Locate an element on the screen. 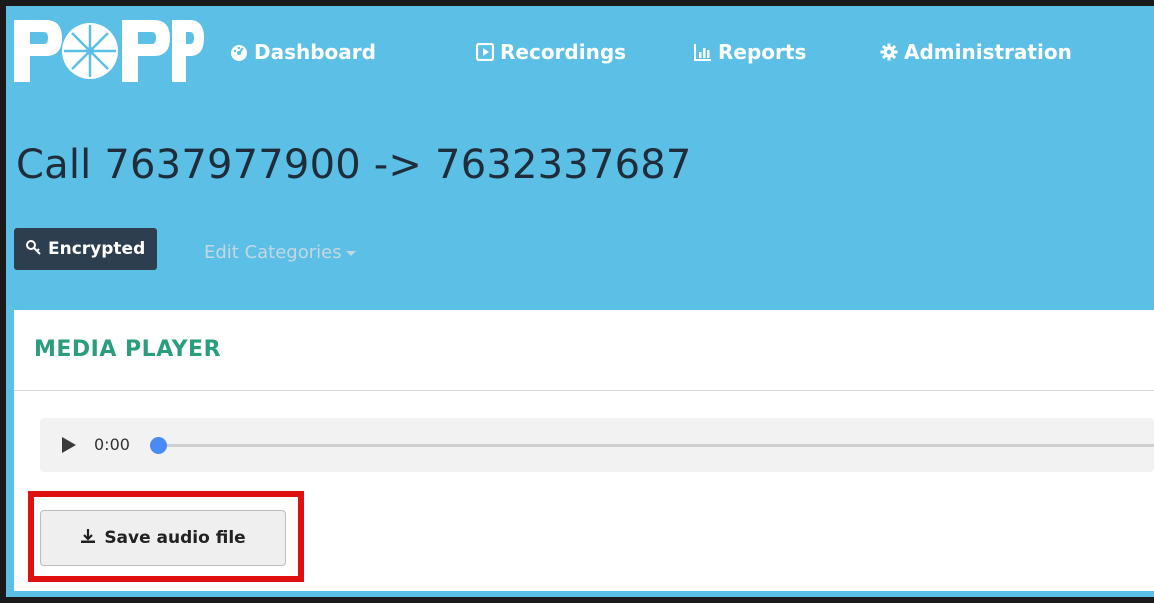  play-square-icon is located at coordinates (485, 52).